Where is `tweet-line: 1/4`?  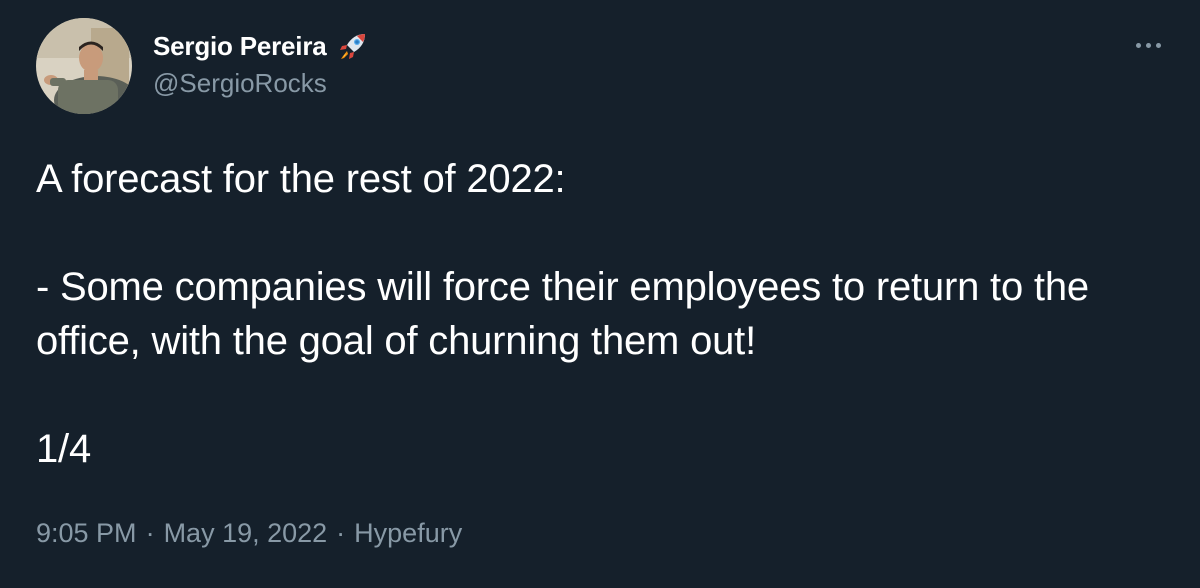 tweet-line: 1/4 is located at coordinates (64, 449).